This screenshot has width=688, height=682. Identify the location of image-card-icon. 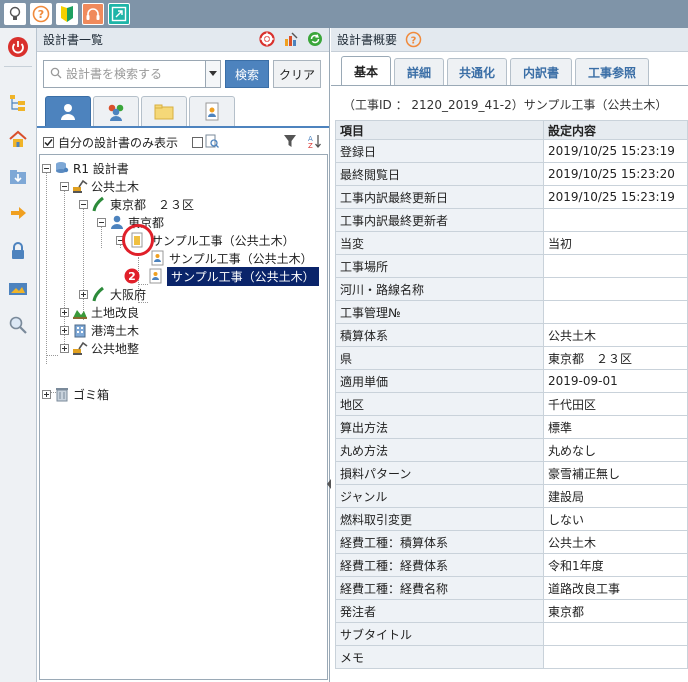
(18, 289).